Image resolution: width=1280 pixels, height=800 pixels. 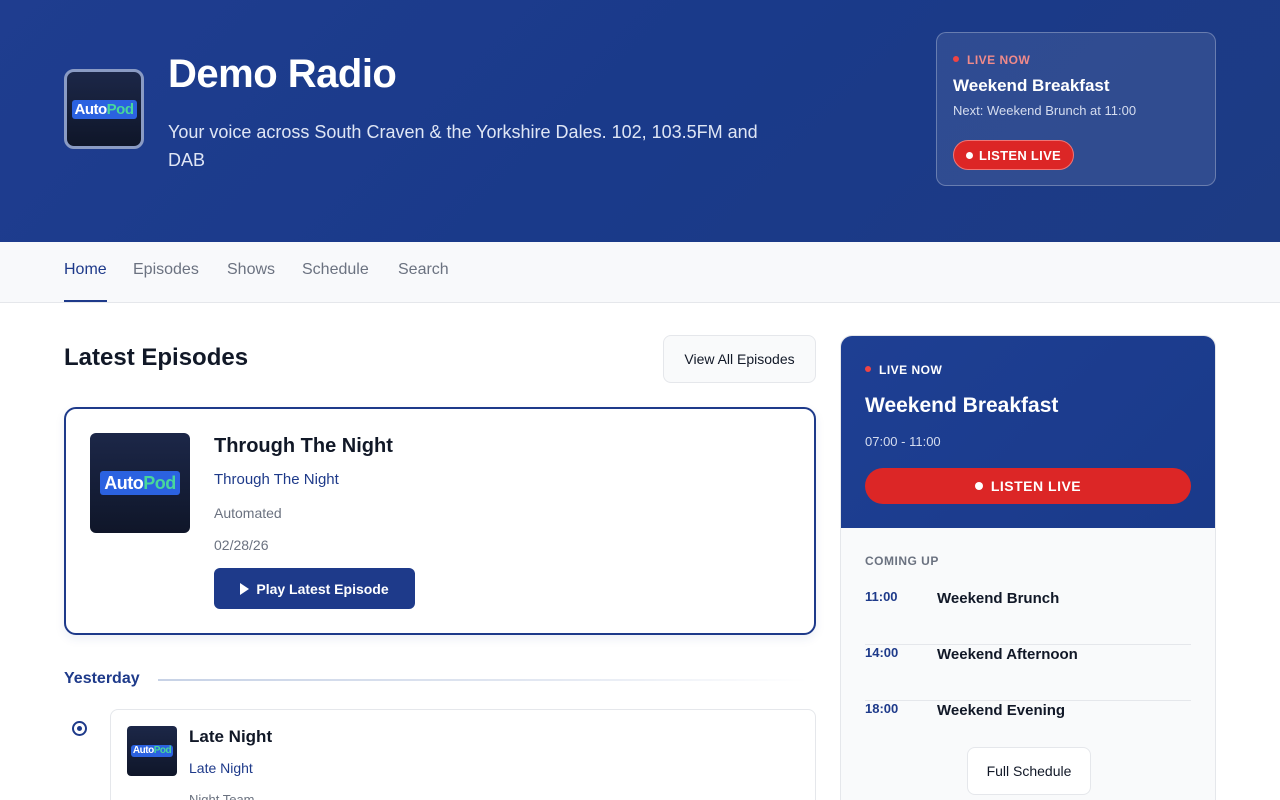 I want to click on latest-episodes-heading: Latest Episodes, so click(x=156, y=357).